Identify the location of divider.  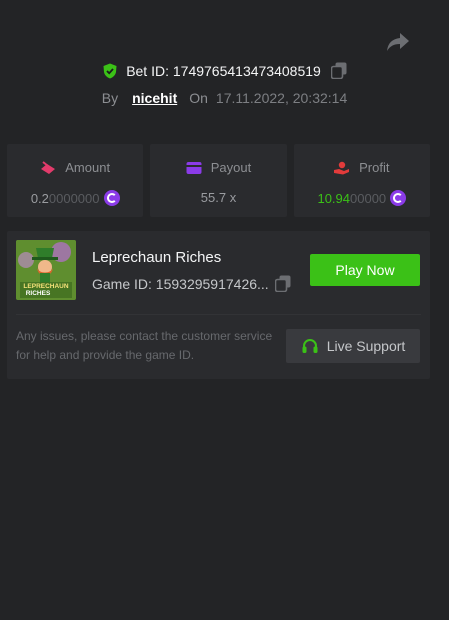
(218, 314).